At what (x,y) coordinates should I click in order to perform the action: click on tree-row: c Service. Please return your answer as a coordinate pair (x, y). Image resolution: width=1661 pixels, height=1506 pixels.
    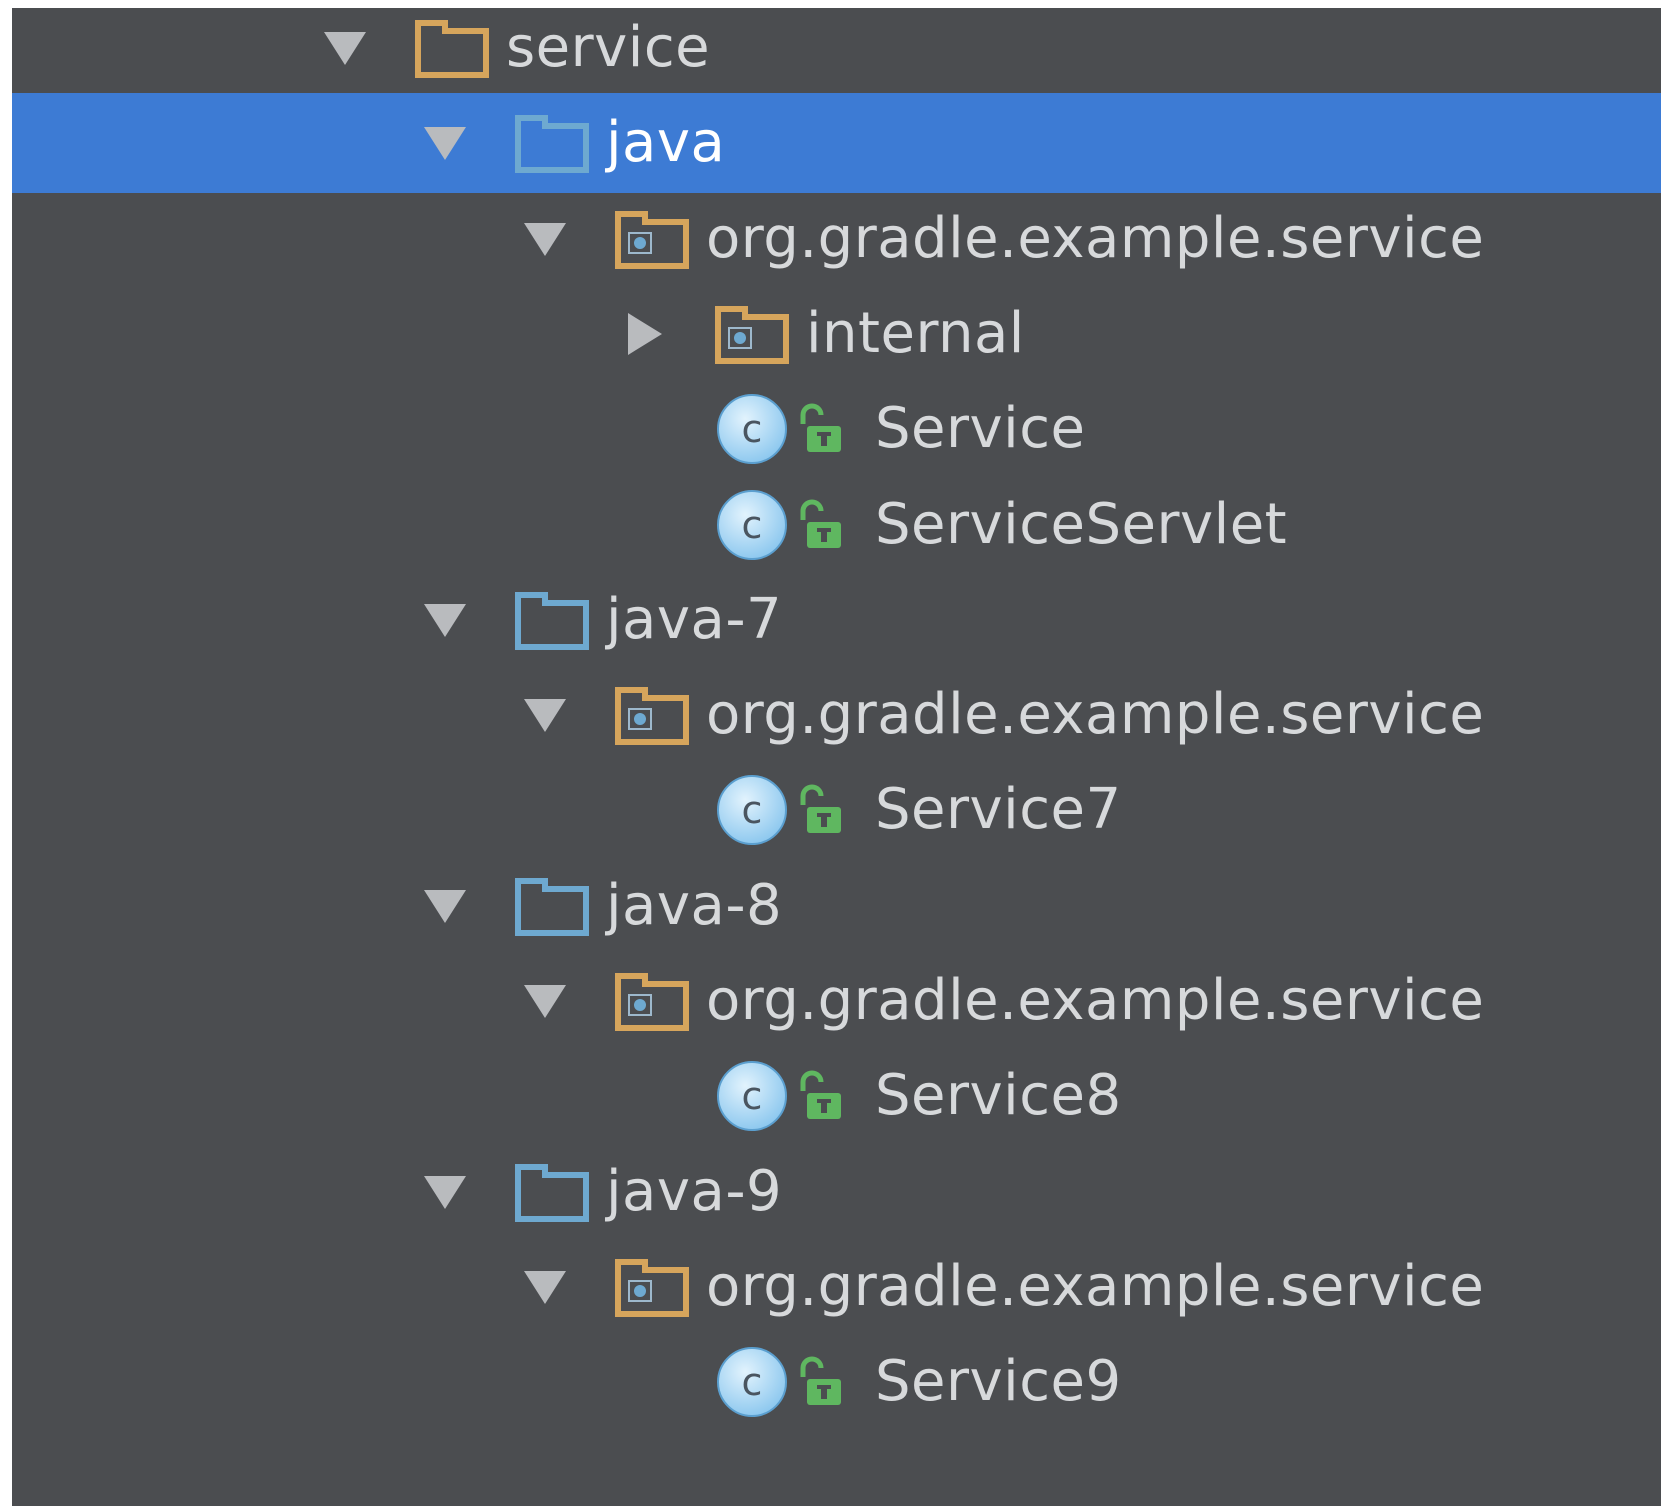
    Looking at the image, I should click on (836, 429).